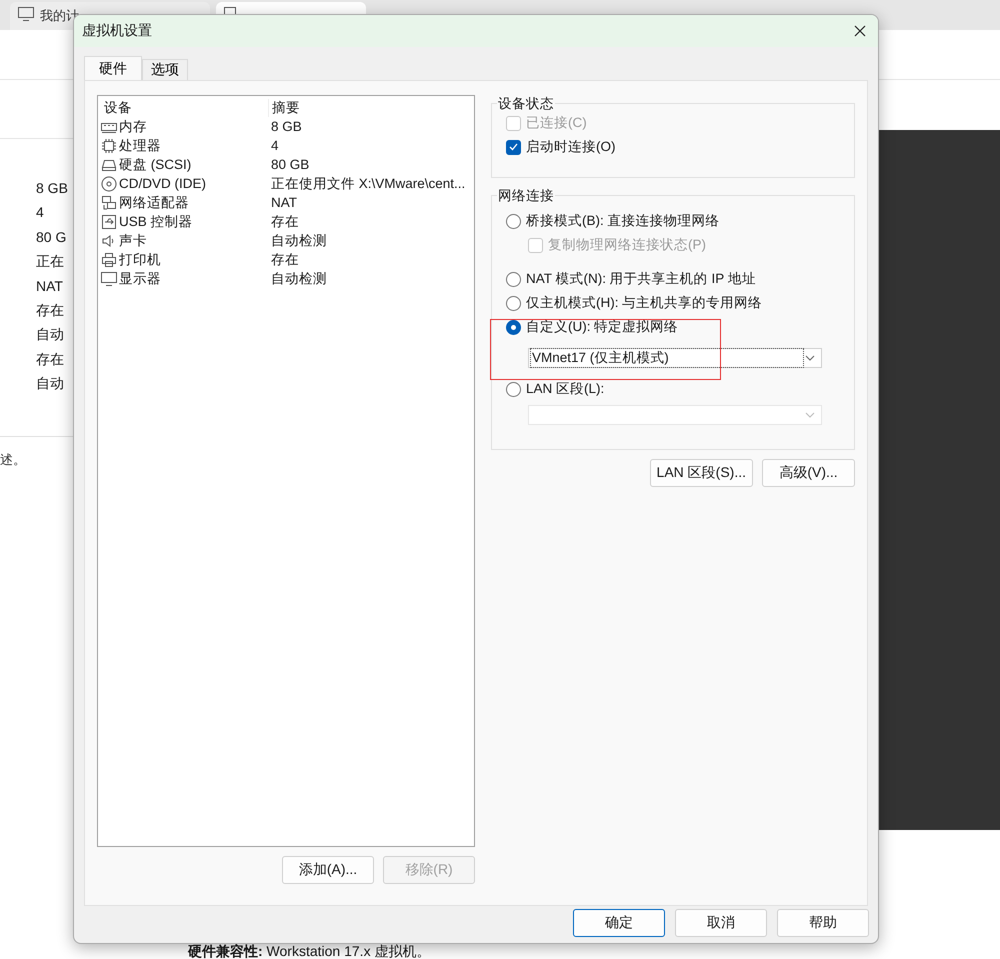  What do you see at coordinates (52, 188) in the screenshot?
I see `summary-value: 8 GB` at bounding box center [52, 188].